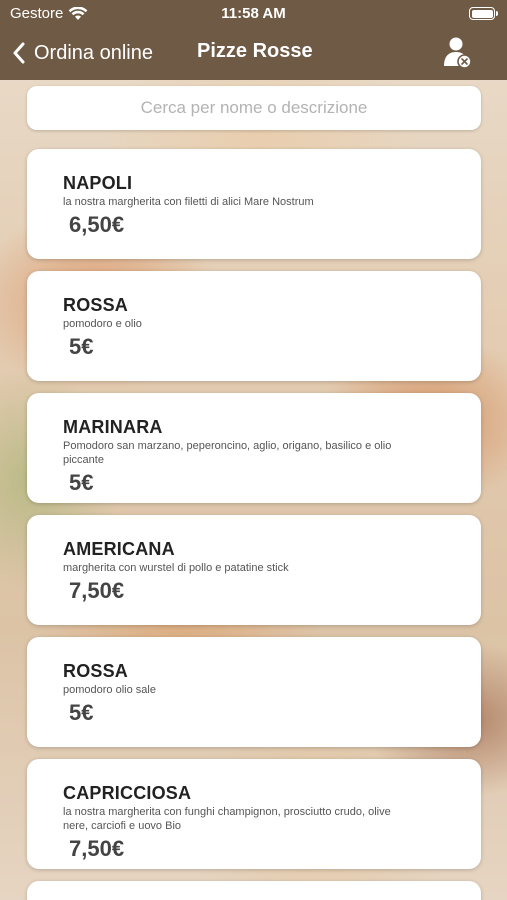  Describe the element at coordinates (254, 692) in the screenshot. I see `menu-item-card: ROSSA pomodoro olio sale 5€` at that location.